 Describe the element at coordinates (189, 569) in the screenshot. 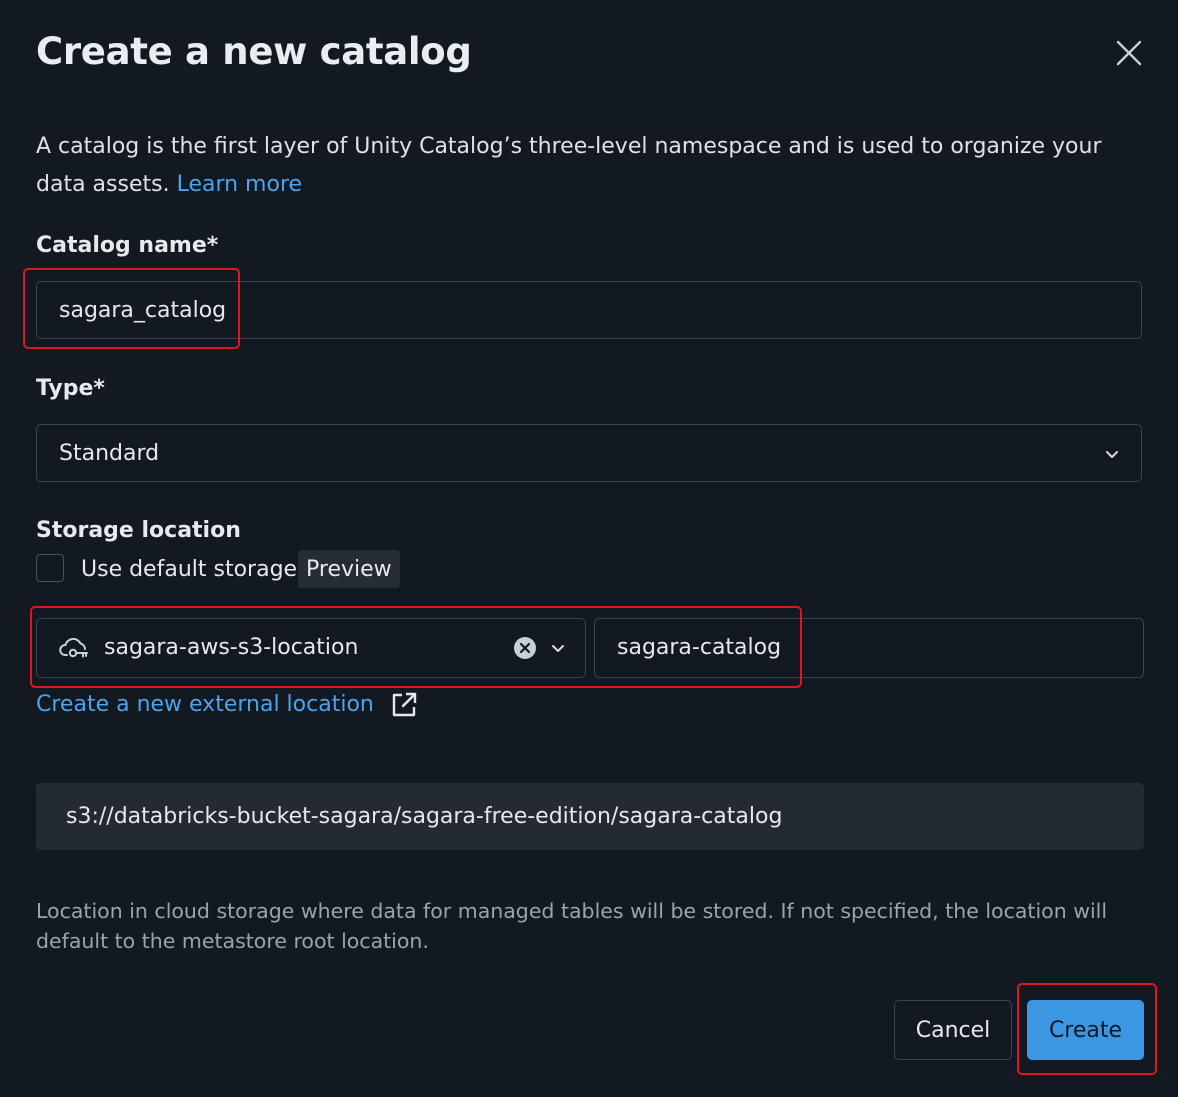

I see `default-storage-label: Use default storage` at that location.